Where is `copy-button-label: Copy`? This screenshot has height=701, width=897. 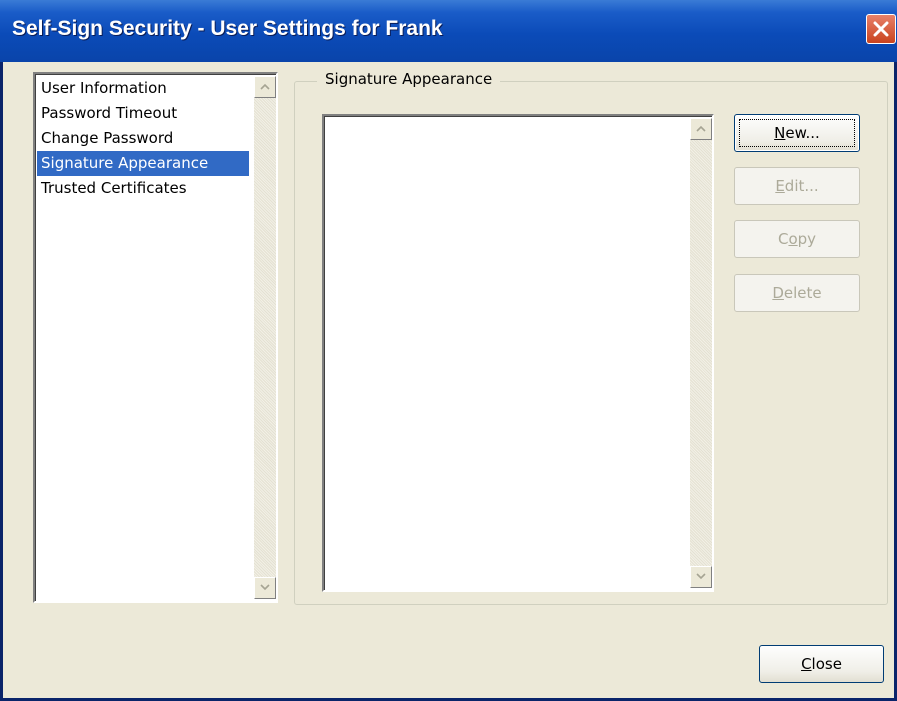 copy-button-label: Copy is located at coordinates (797, 239).